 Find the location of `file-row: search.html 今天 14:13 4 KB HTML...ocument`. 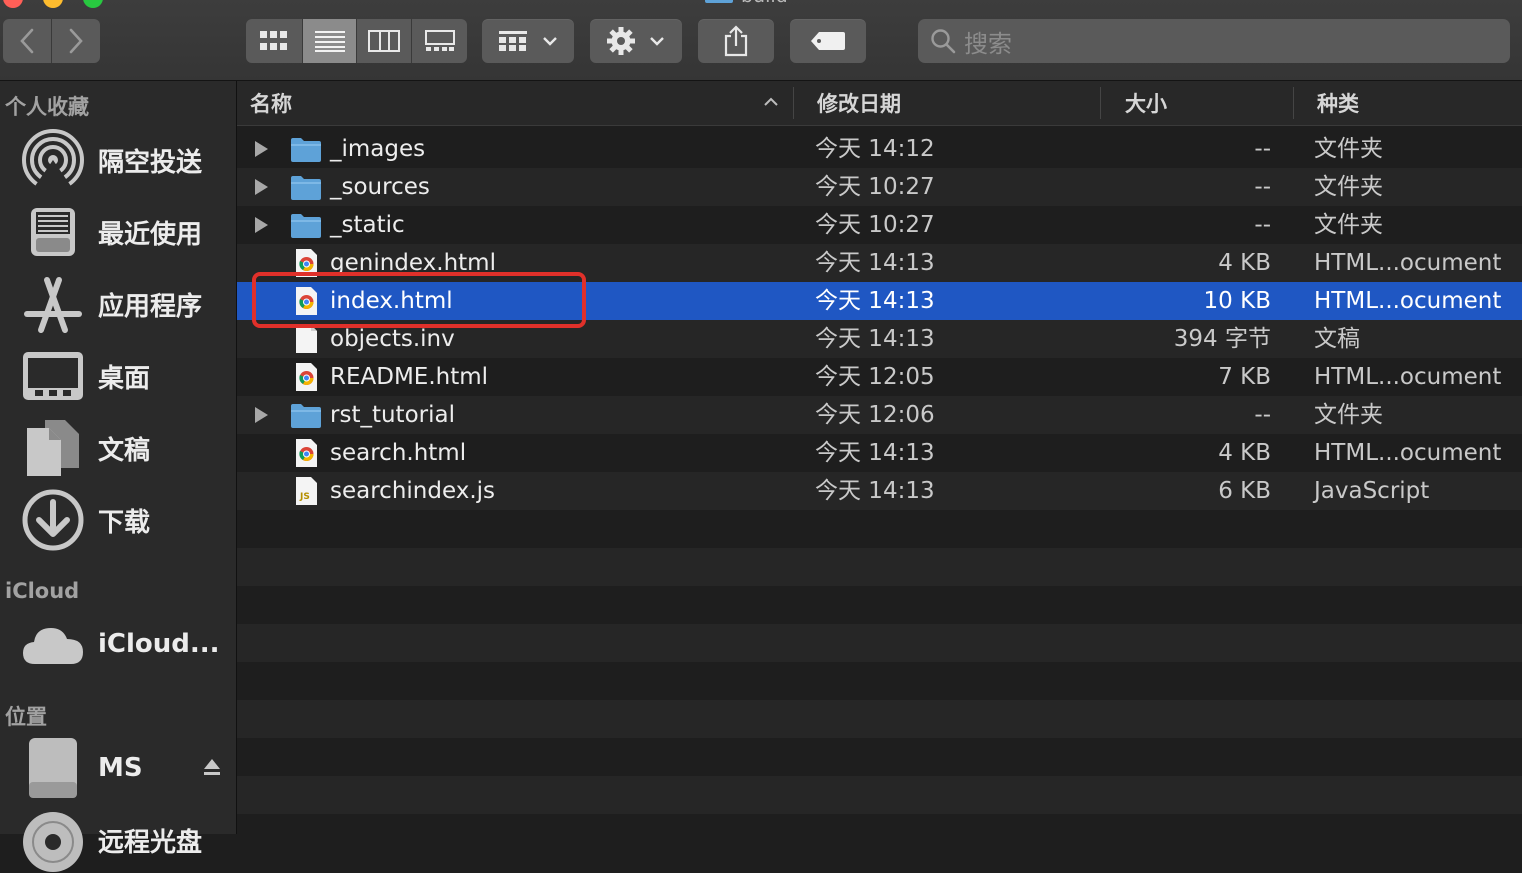

file-row: search.html 今天 14:13 4 KB HTML...ocument is located at coordinates (879, 453).